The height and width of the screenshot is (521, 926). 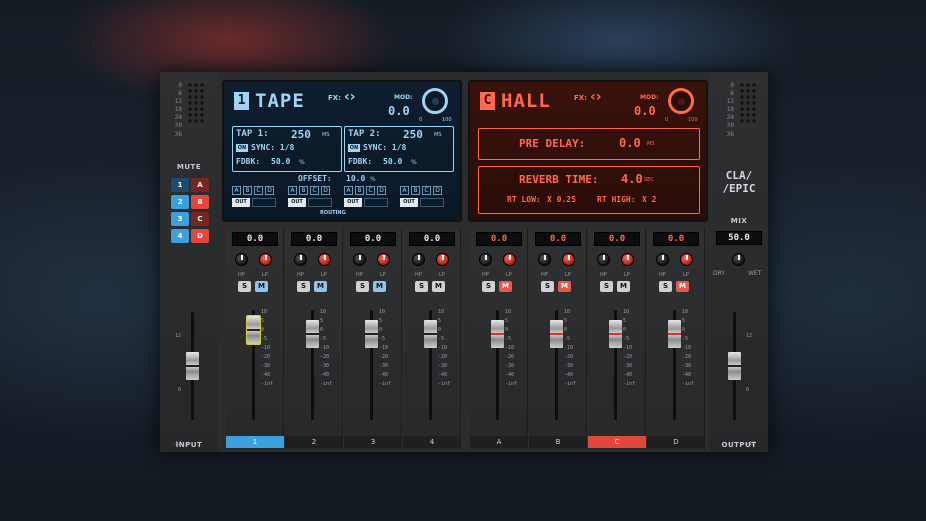 What do you see at coordinates (526, 101) in the screenshot?
I see `reverb-title: HALL` at bounding box center [526, 101].